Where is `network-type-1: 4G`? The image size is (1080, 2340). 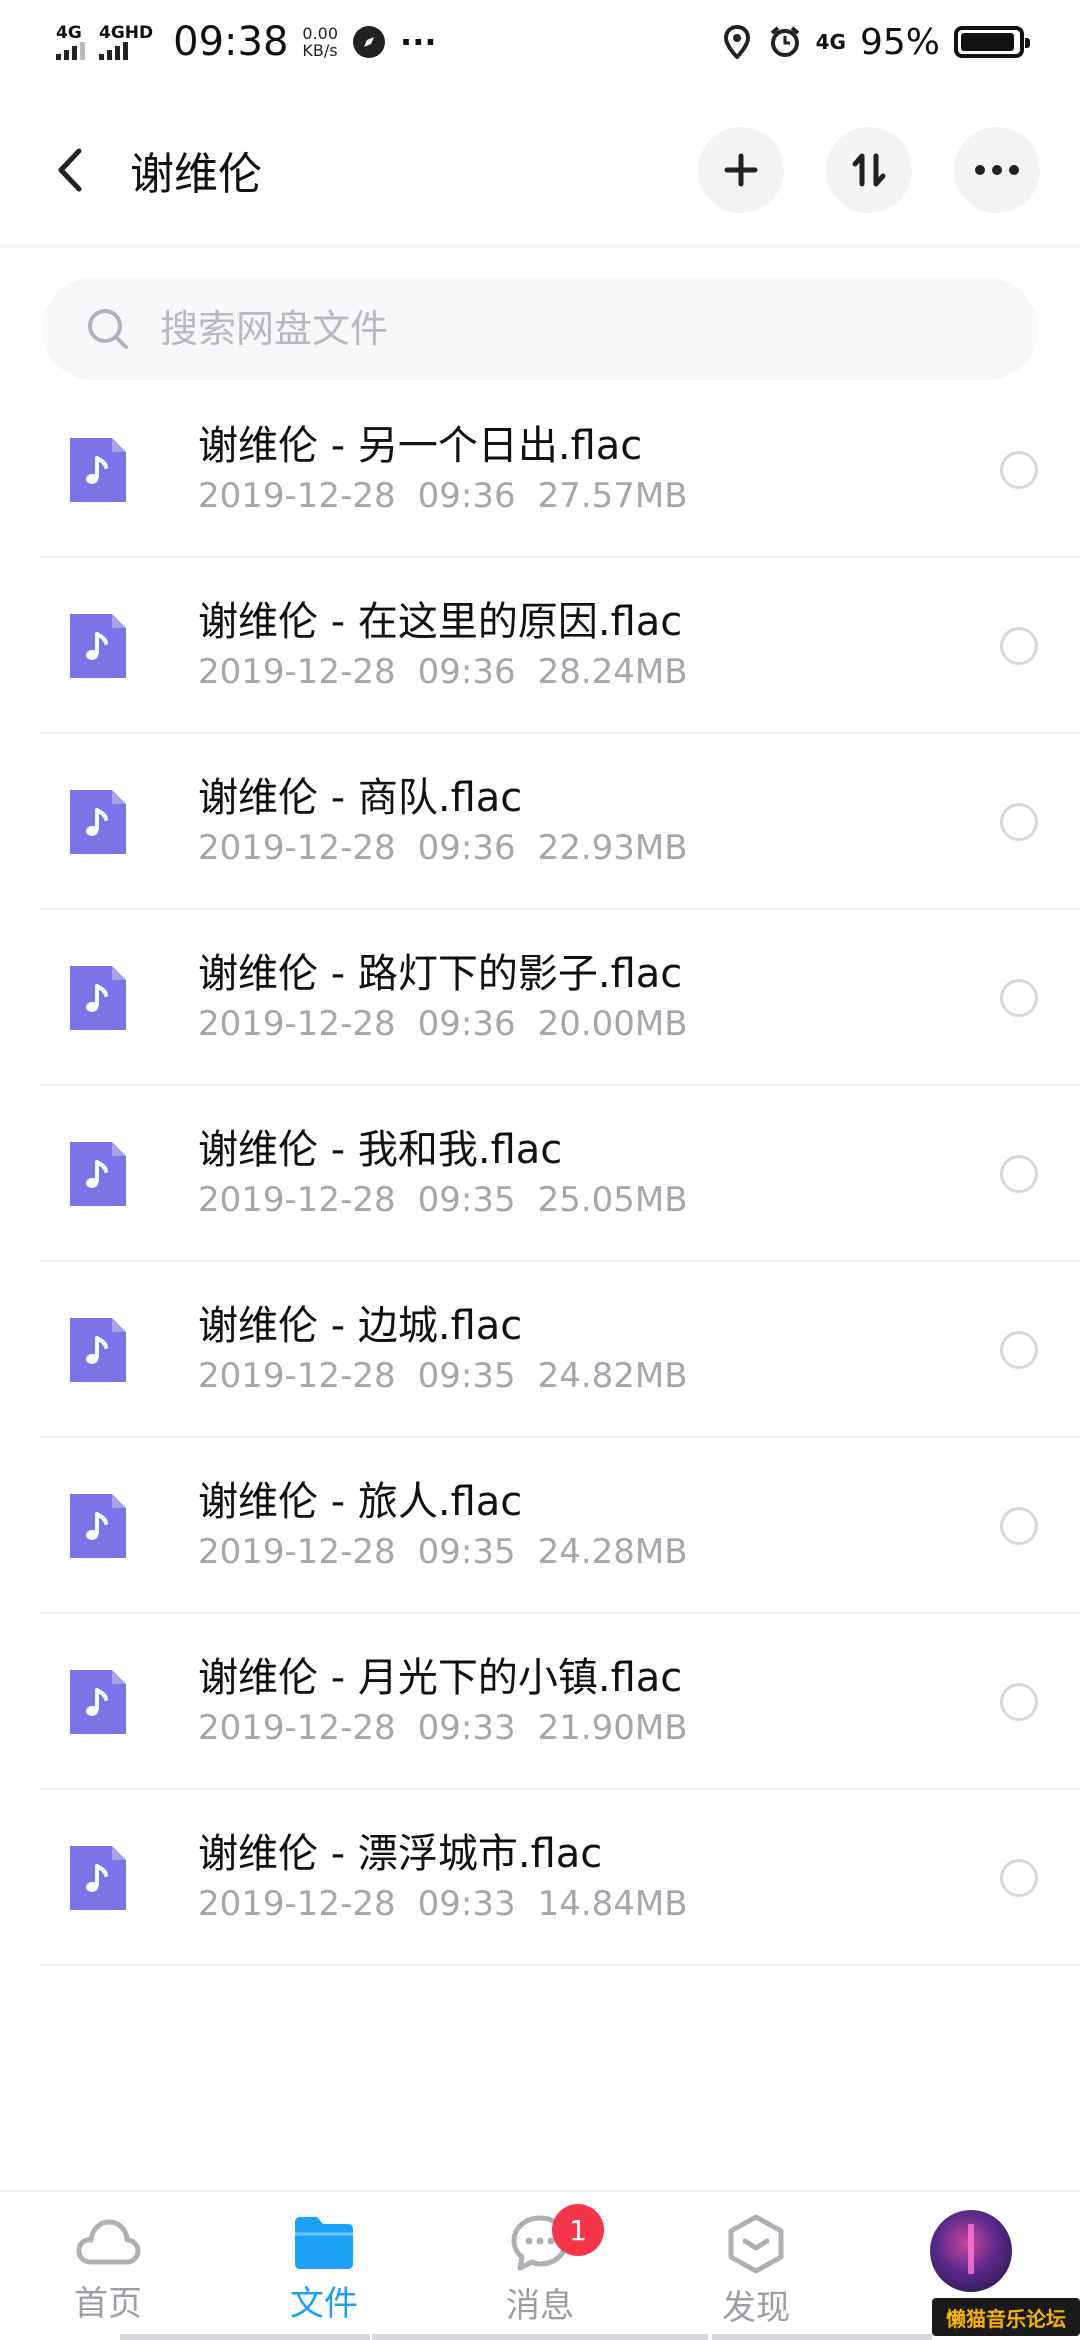 network-type-1: 4G is located at coordinates (69, 33).